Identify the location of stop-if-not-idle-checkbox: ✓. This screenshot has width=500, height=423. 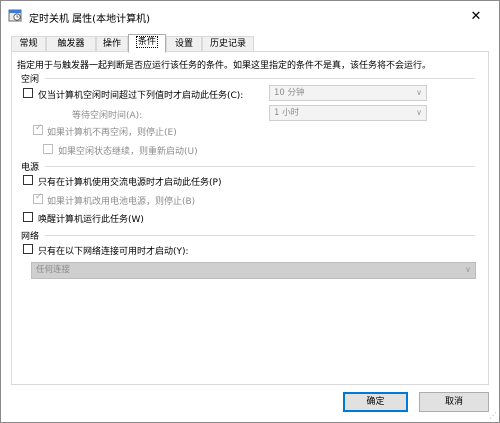
(38, 129).